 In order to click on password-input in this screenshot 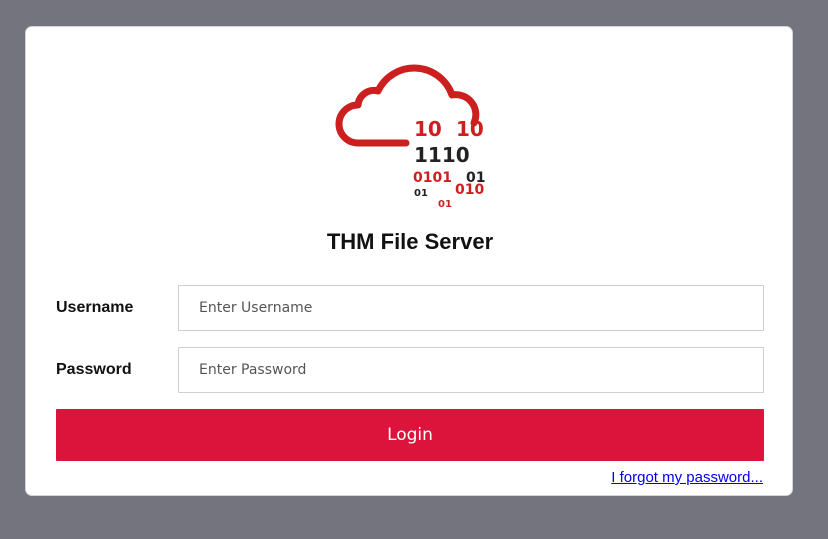, I will do `click(471, 370)`.